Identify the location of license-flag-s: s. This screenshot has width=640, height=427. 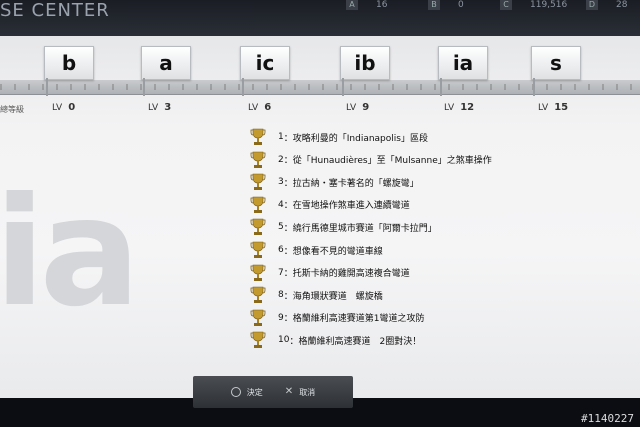
(556, 63).